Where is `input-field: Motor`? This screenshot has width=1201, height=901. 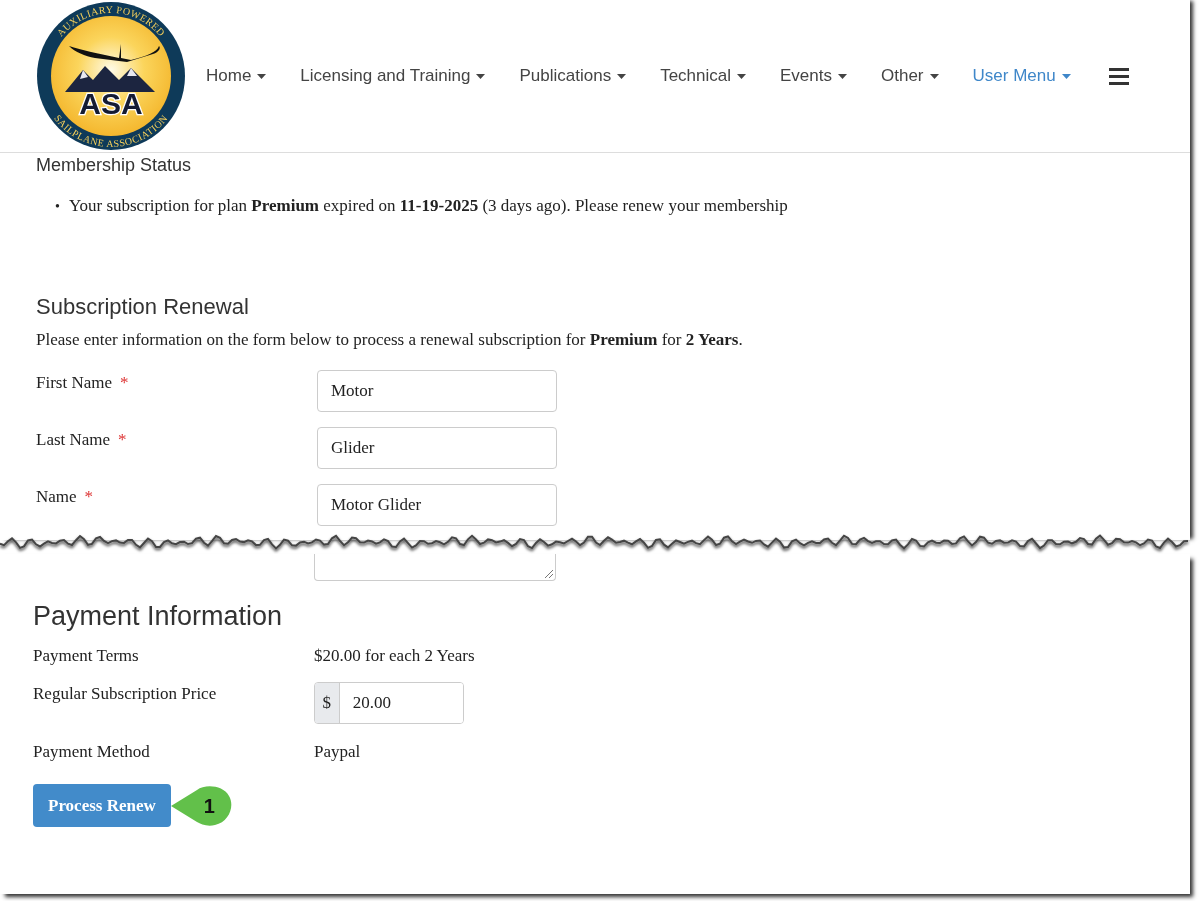 input-field: Motor is located at coordinates (437, 391).